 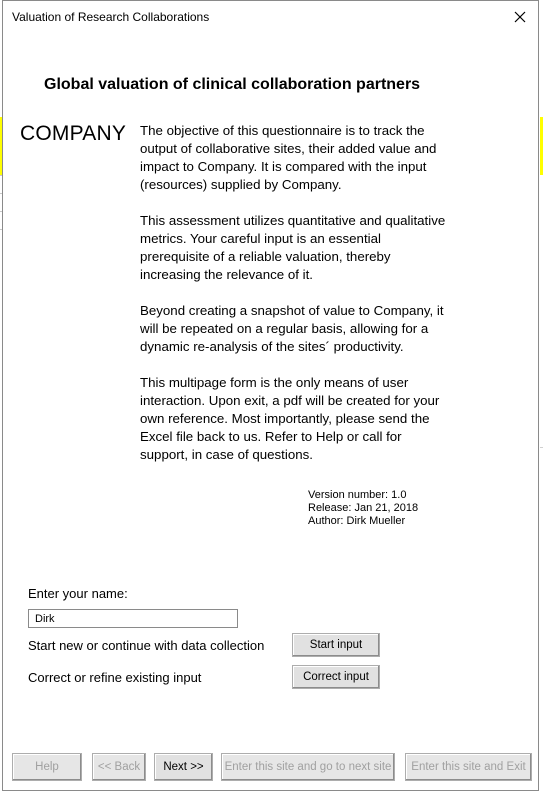 What do you see at coordinates (468, 767) in the screenshot?
I see `enter-exit-button: Enter this site and Exit` at bounding box center [468, 767].